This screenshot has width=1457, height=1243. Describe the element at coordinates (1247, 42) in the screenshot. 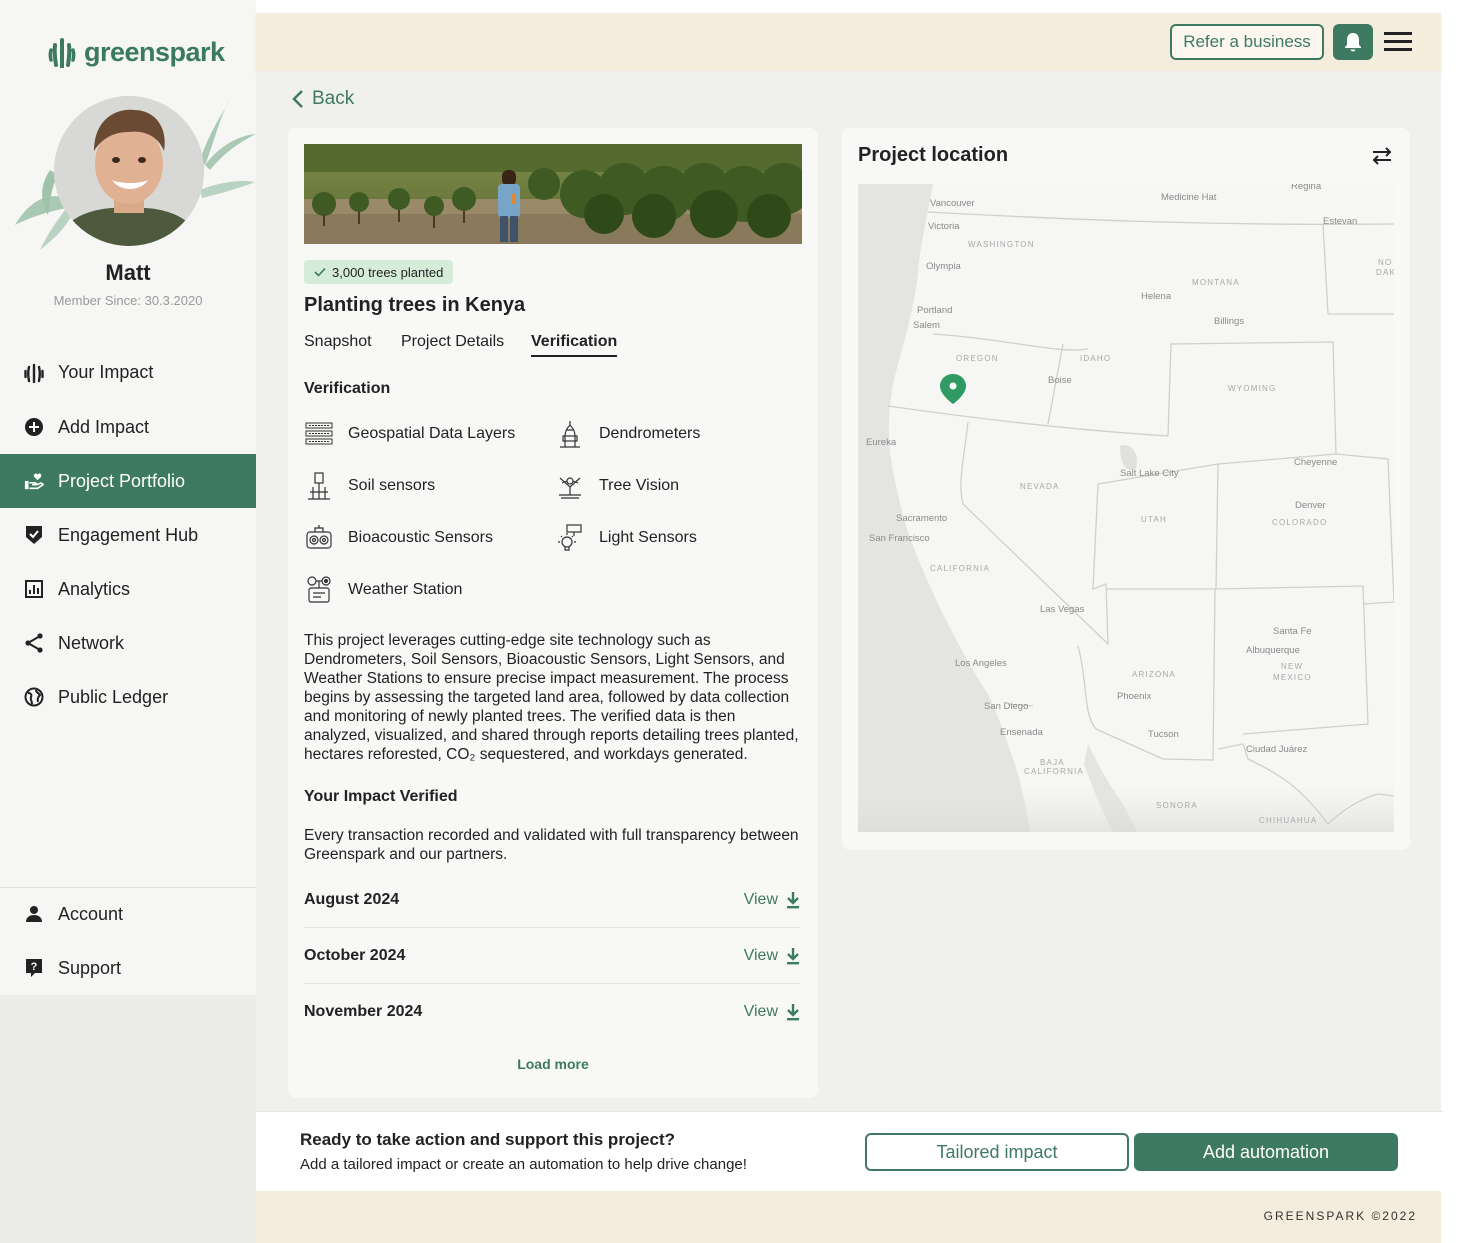

I see `refer-business-button: Refer a business` at that location.